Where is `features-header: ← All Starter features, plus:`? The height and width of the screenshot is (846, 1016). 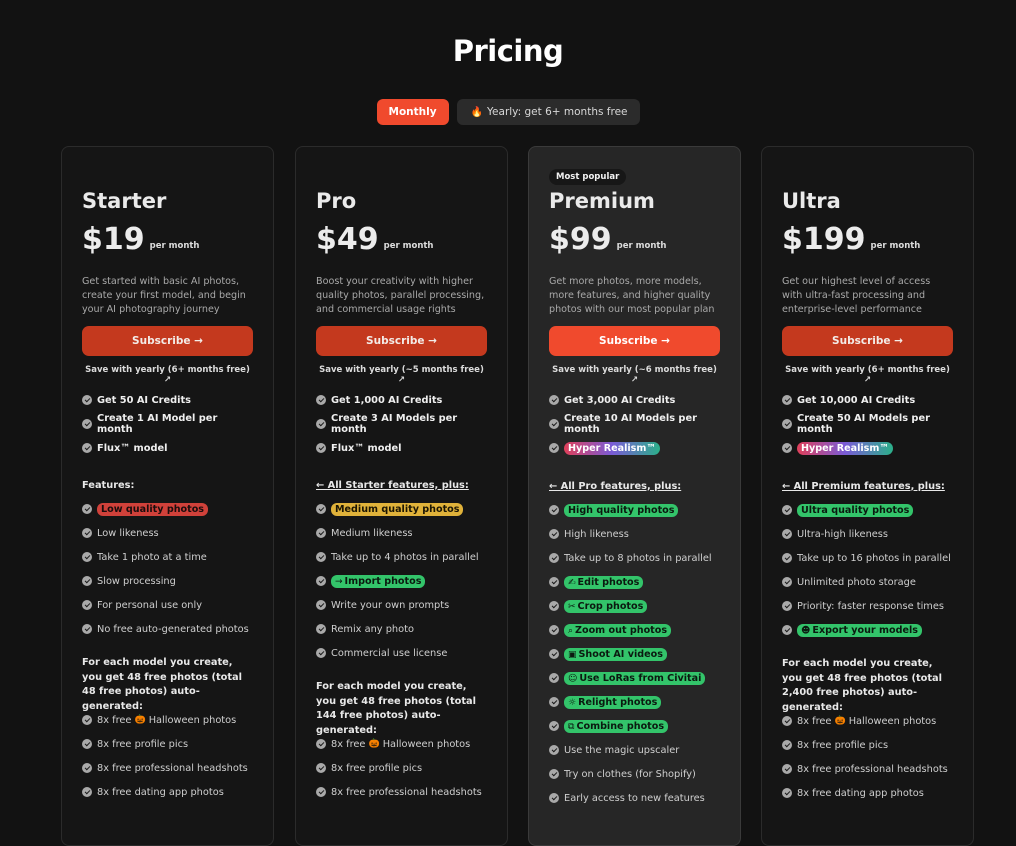 features-header: ← All Starter features, plus: is located at coordinates (401, 485).